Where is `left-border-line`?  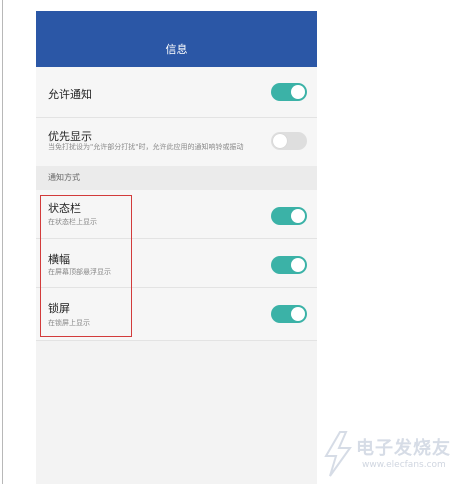 left-border-line is located at coordinates (2, 242).